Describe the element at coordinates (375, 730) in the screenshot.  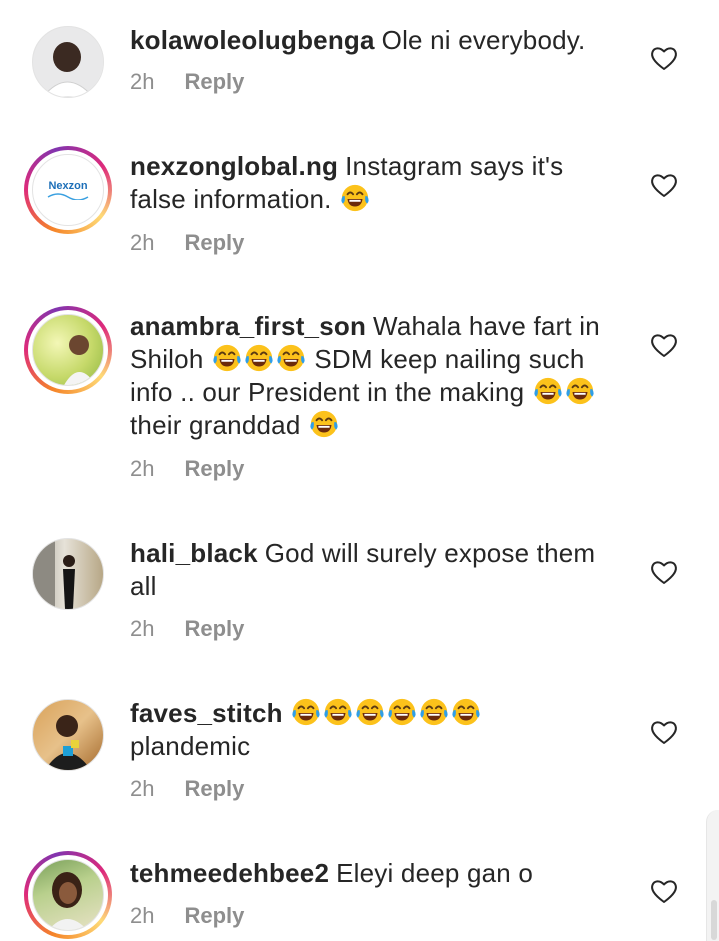
I see `comment-text: faves_stitch plandemic` at that location.